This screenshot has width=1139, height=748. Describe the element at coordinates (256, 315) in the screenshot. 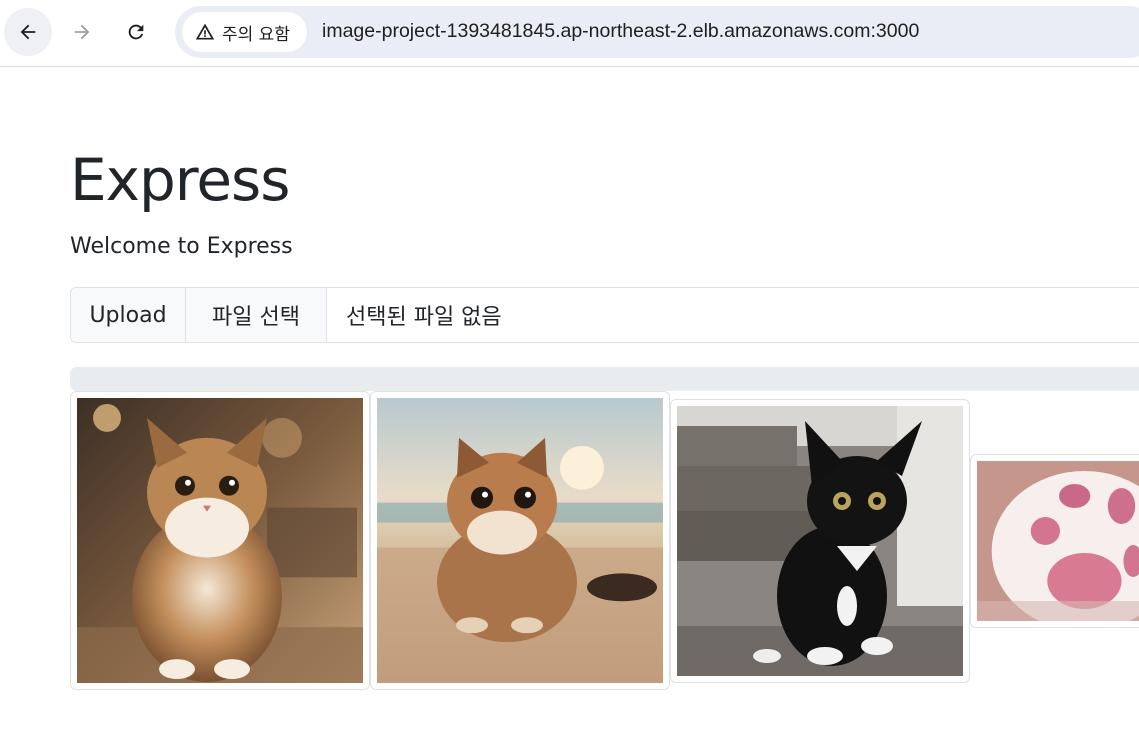

I see `choose-file-button: 파일 선택` at that location.